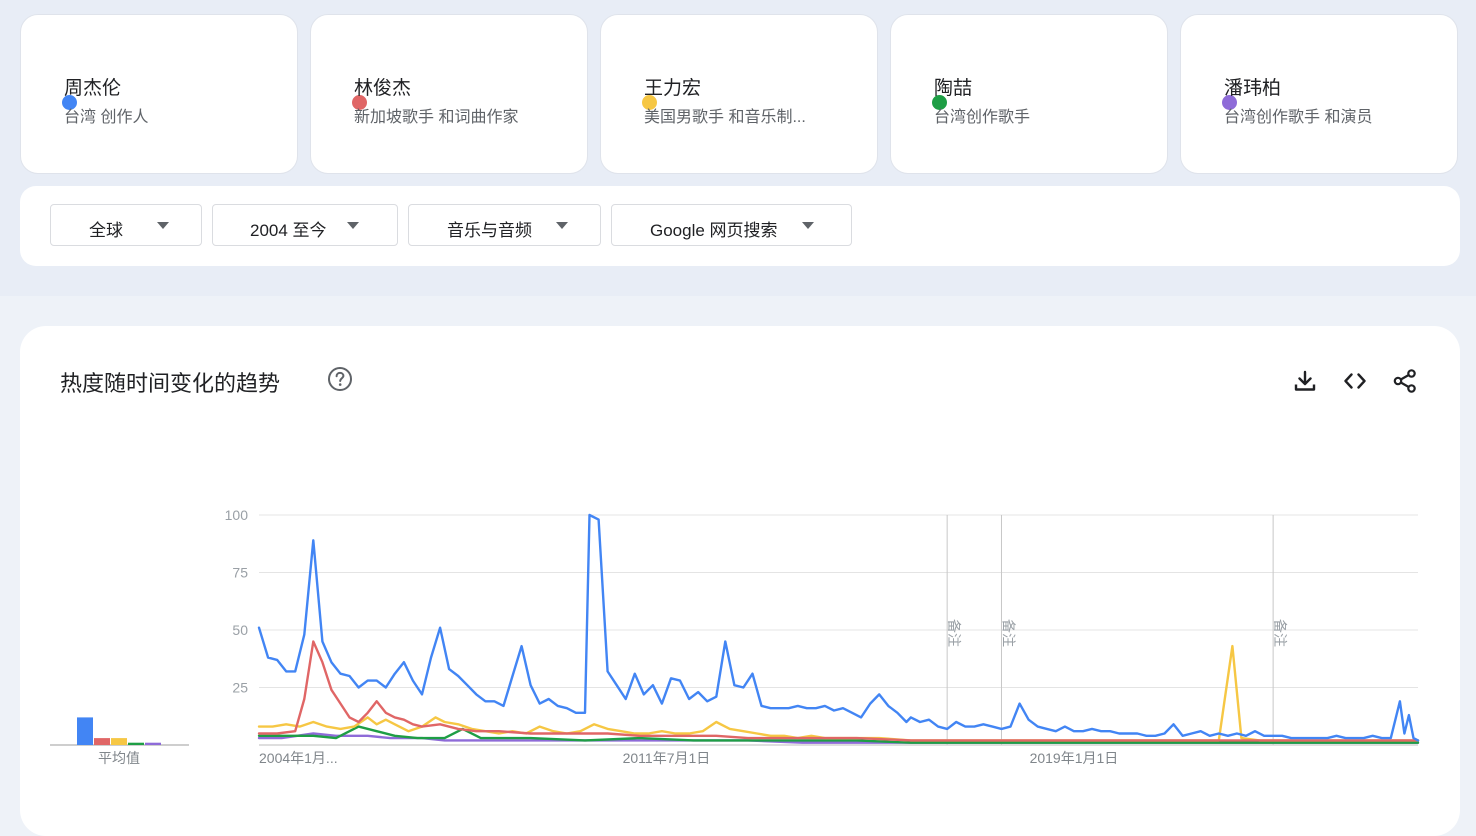 The image size is (1476, 836). Describe the element at coordinates (170, 383) in the screenshot. I see `panel-title: 热度随时间变化的趋势` at that location.